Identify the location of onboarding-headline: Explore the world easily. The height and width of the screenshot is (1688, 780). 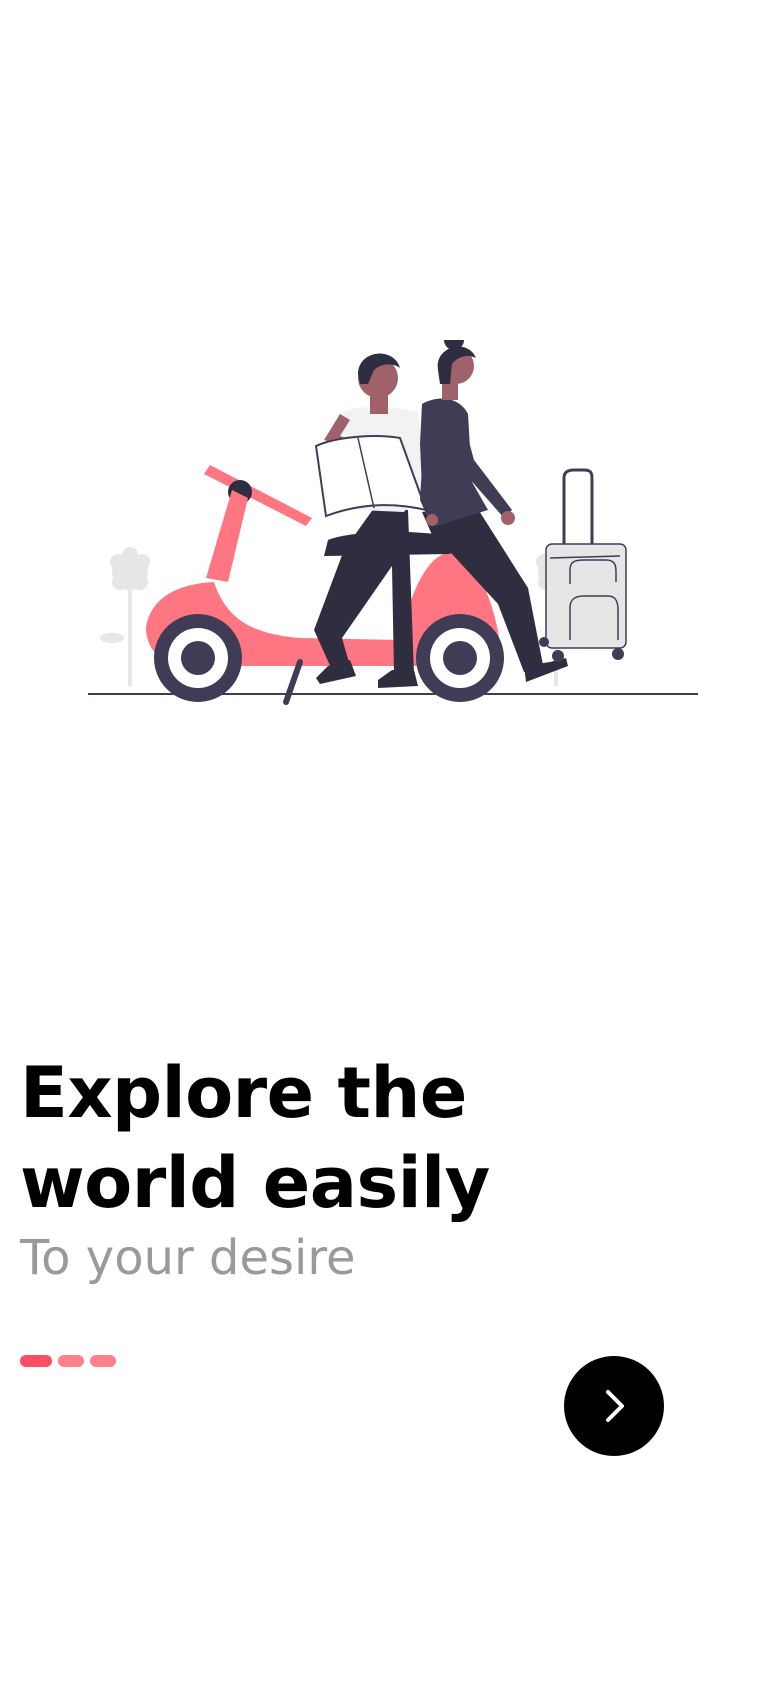
(370, 1138).